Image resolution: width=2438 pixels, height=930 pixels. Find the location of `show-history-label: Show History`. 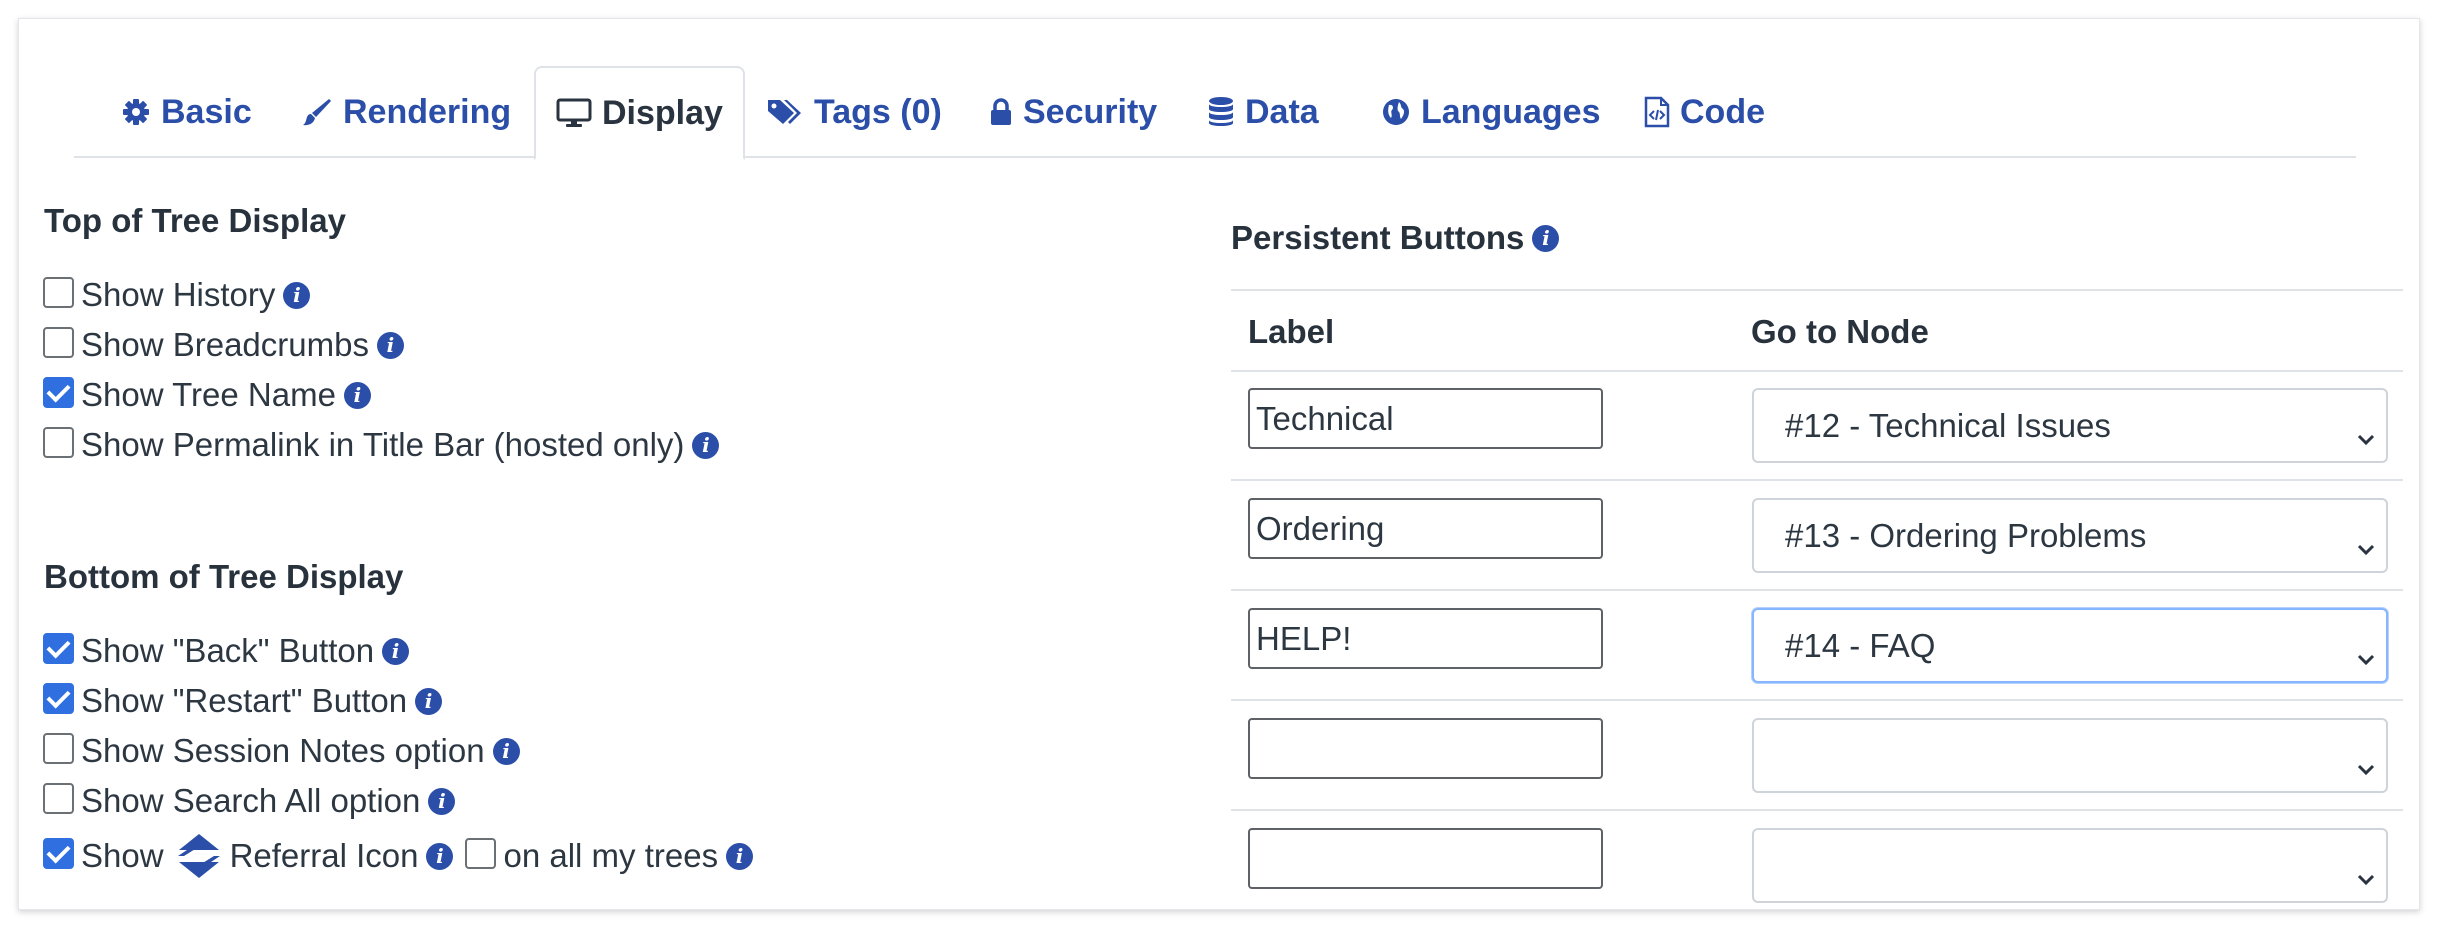

show-history-label: Show History is located at coordinates (178, 294).